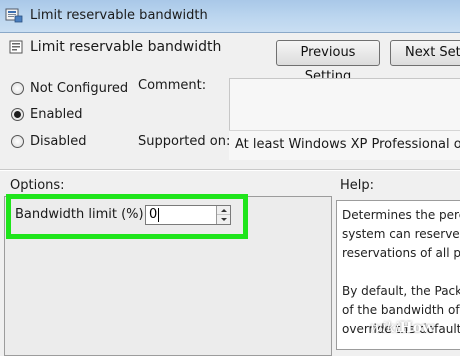 The width and height of the screenshot is (460, 356). I want to click on radio-label: Enabled, so click(56, 114).